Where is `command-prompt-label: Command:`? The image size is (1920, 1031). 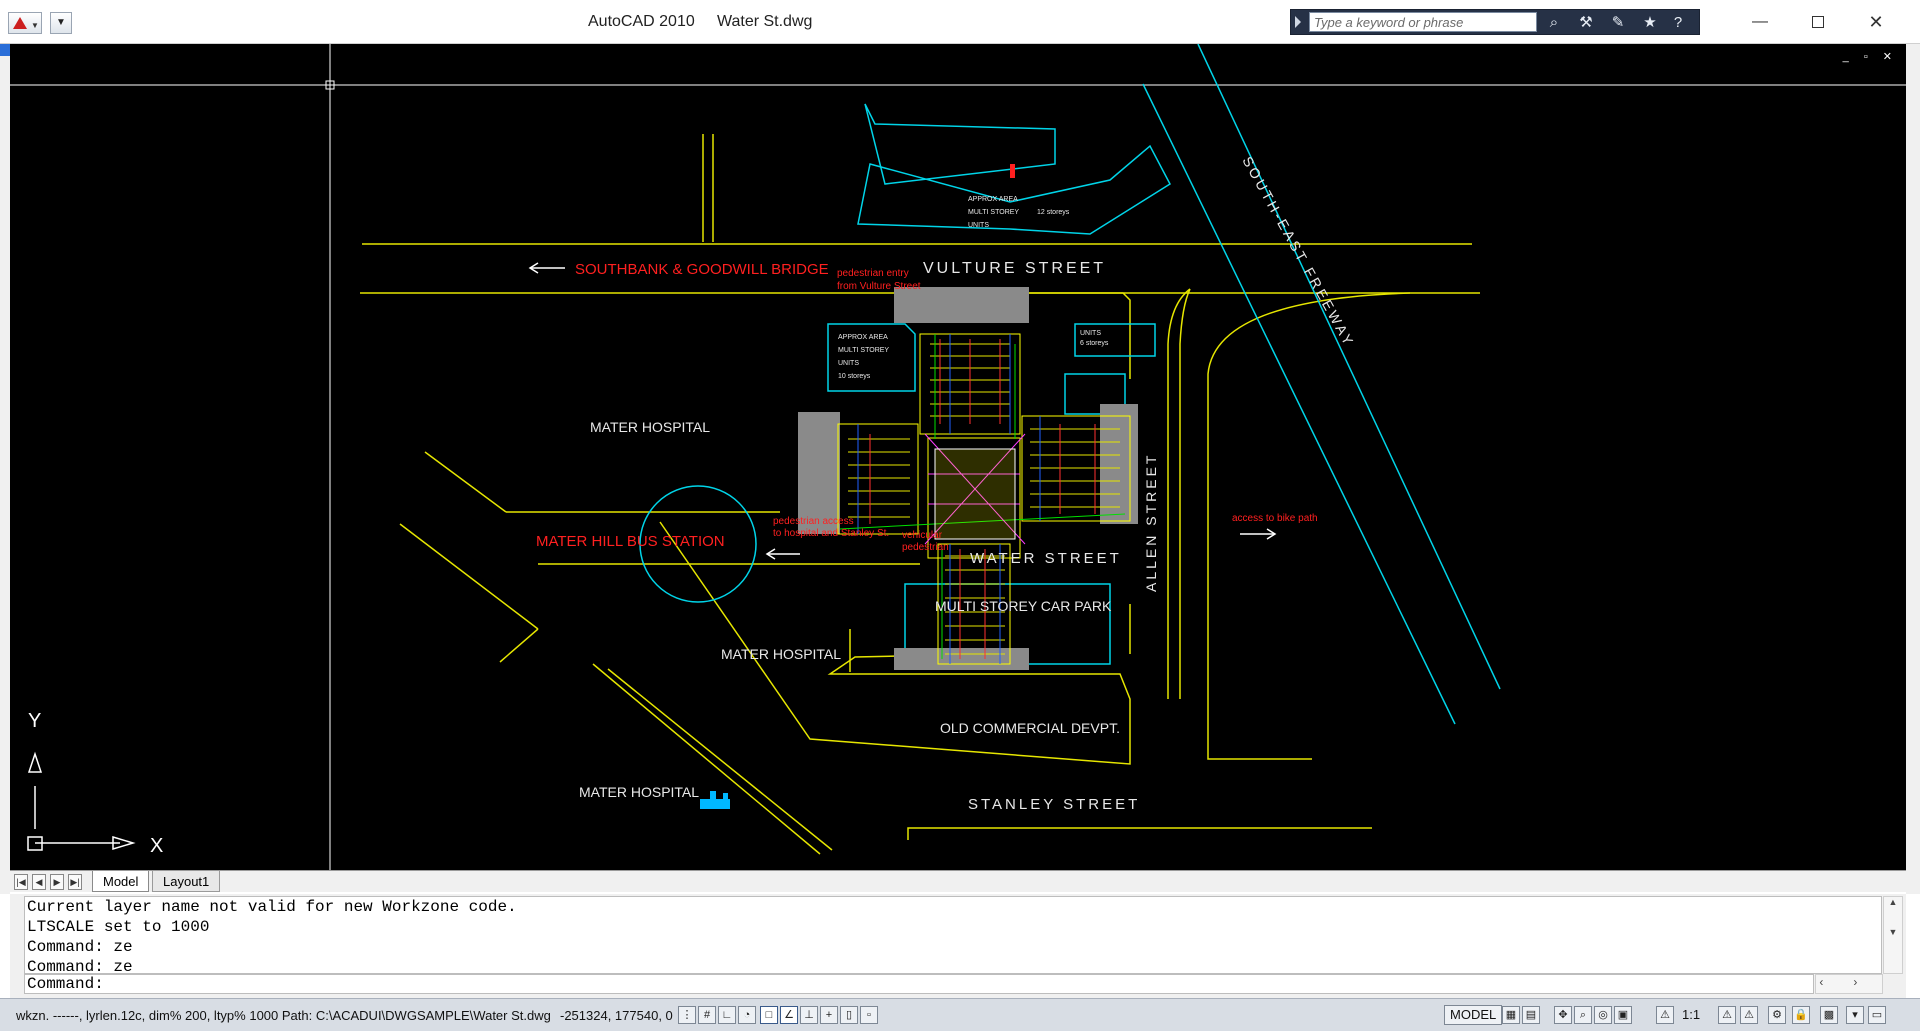 command-prompt-label: Command: is located at coordinates (65, 984).